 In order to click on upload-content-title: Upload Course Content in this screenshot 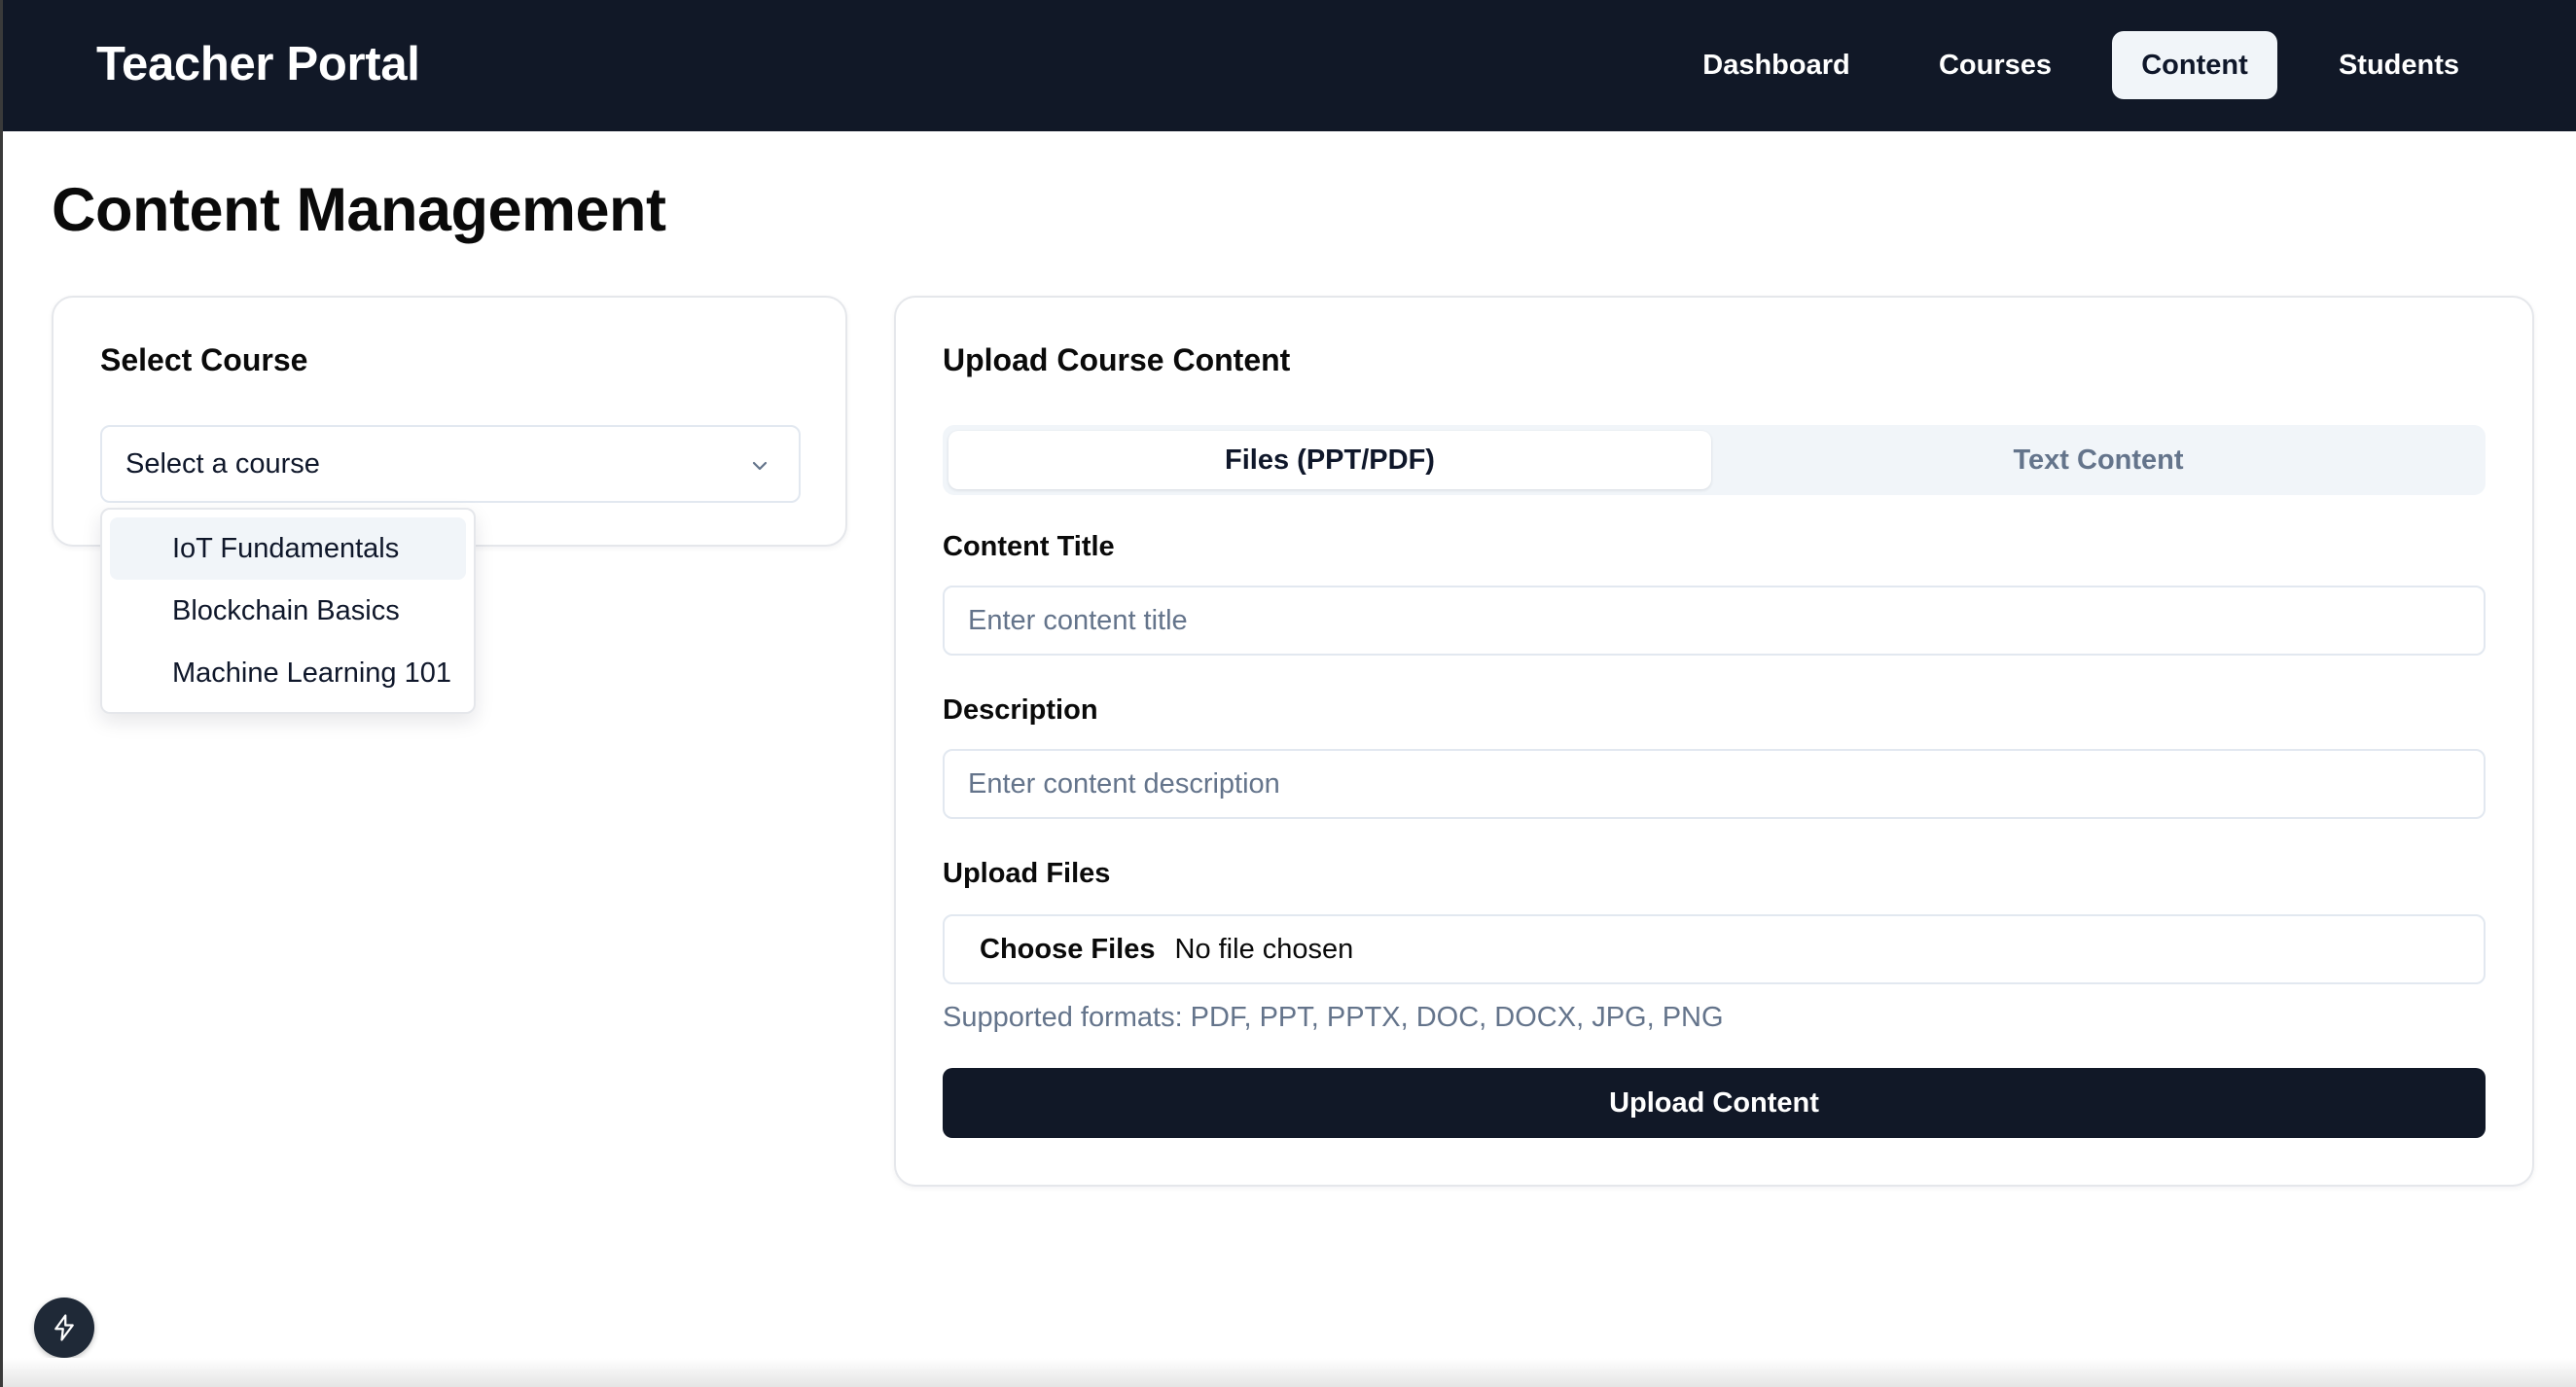, I will do `click(1117, 359)`.